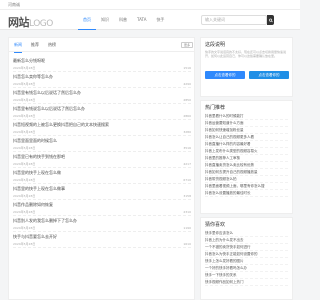  I want to click on article-title: 抖音里面里面的时候怎么, so click(35, 141).